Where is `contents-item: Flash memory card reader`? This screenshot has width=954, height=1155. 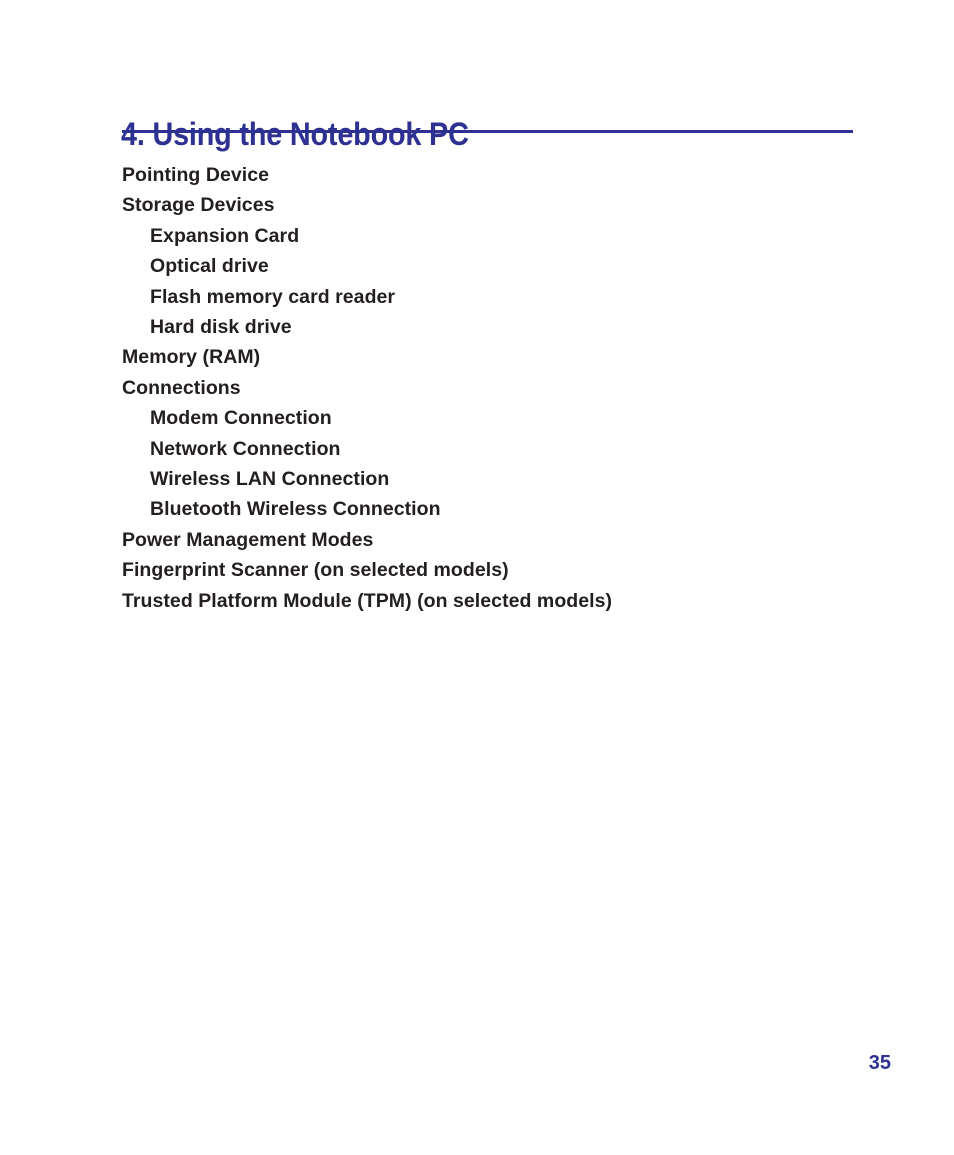 contents-item: Flash memory card reader is located at coordinates (273, 296).